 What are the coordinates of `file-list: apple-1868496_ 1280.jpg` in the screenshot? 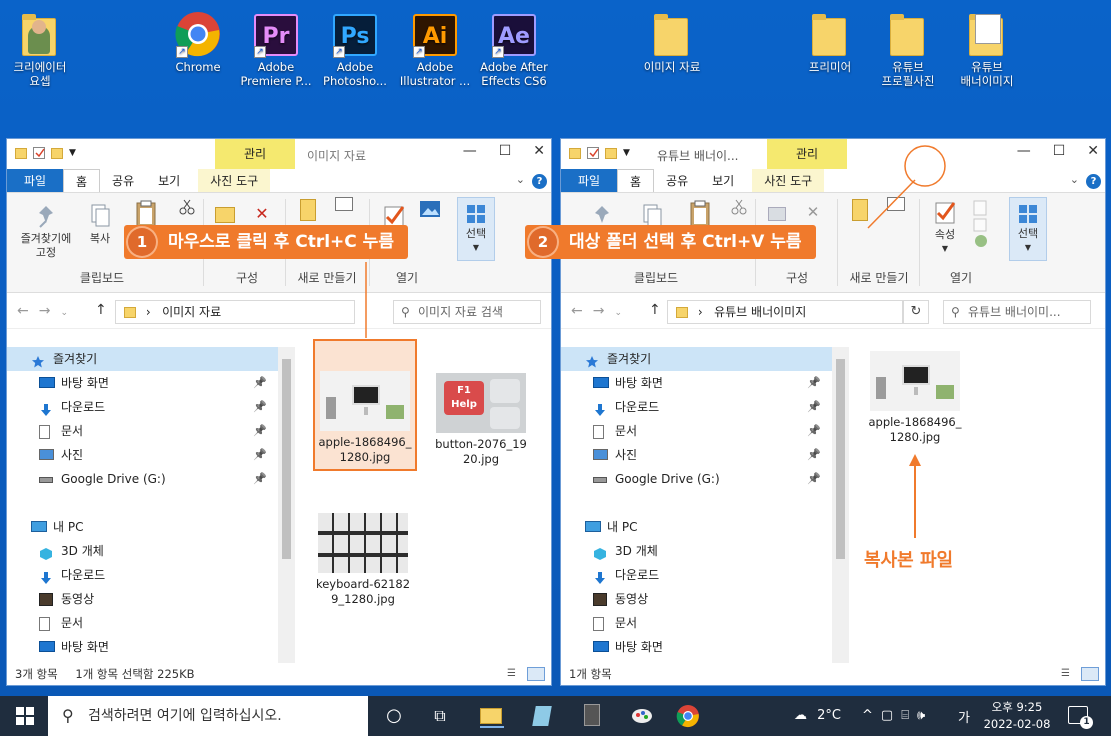 It's located at (981, 505).